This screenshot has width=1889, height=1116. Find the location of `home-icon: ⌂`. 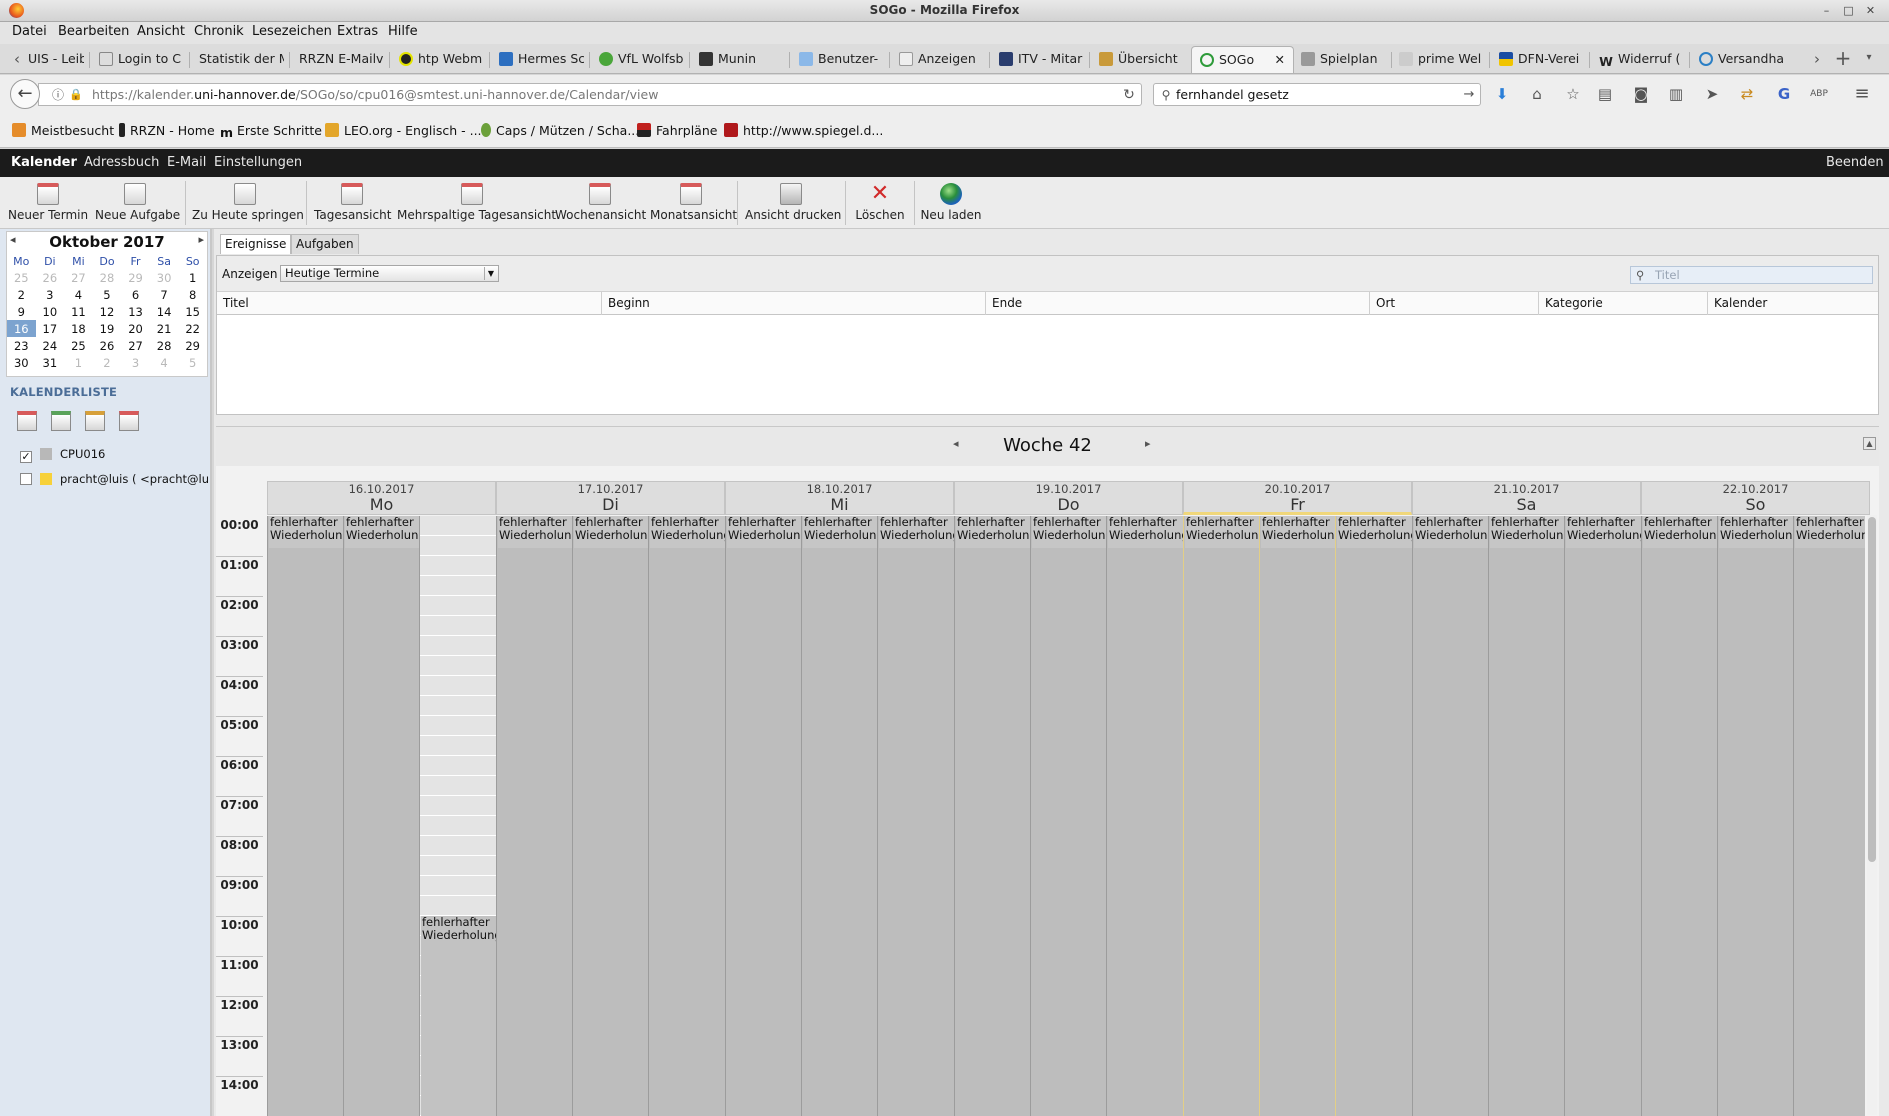

home-icon: ⌂ is located at coordinates (1537, 94).